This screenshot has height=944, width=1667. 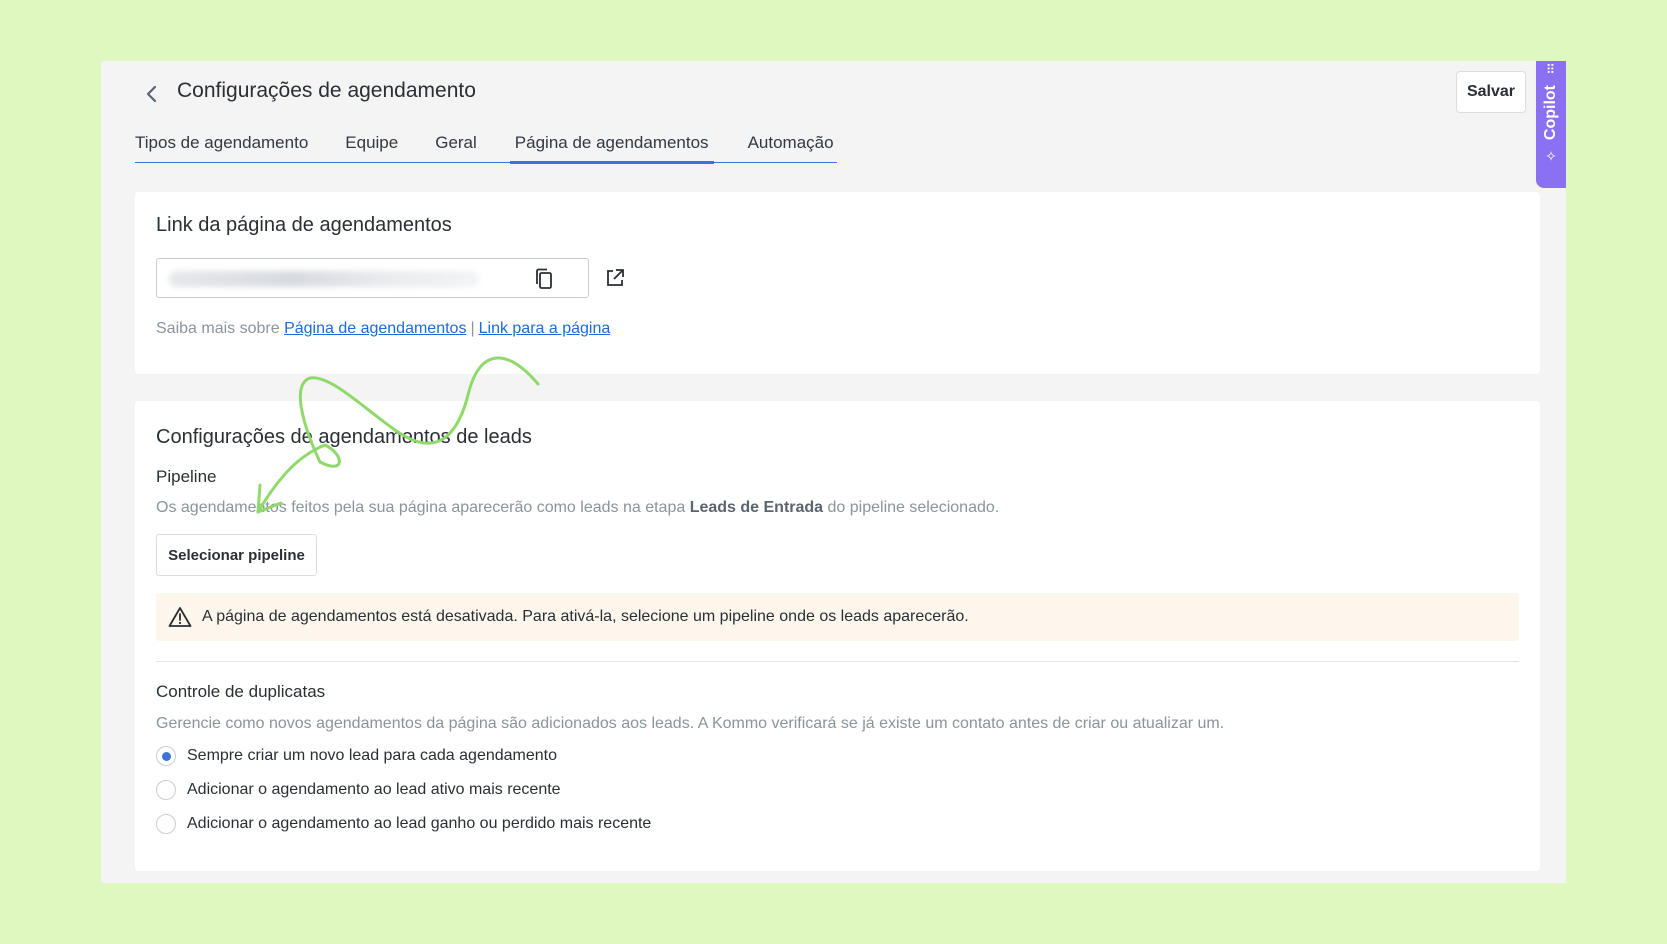 I want to click on tab-pagina-de-agendamentos: Página de agendamentos, so click(x=611, y=143).